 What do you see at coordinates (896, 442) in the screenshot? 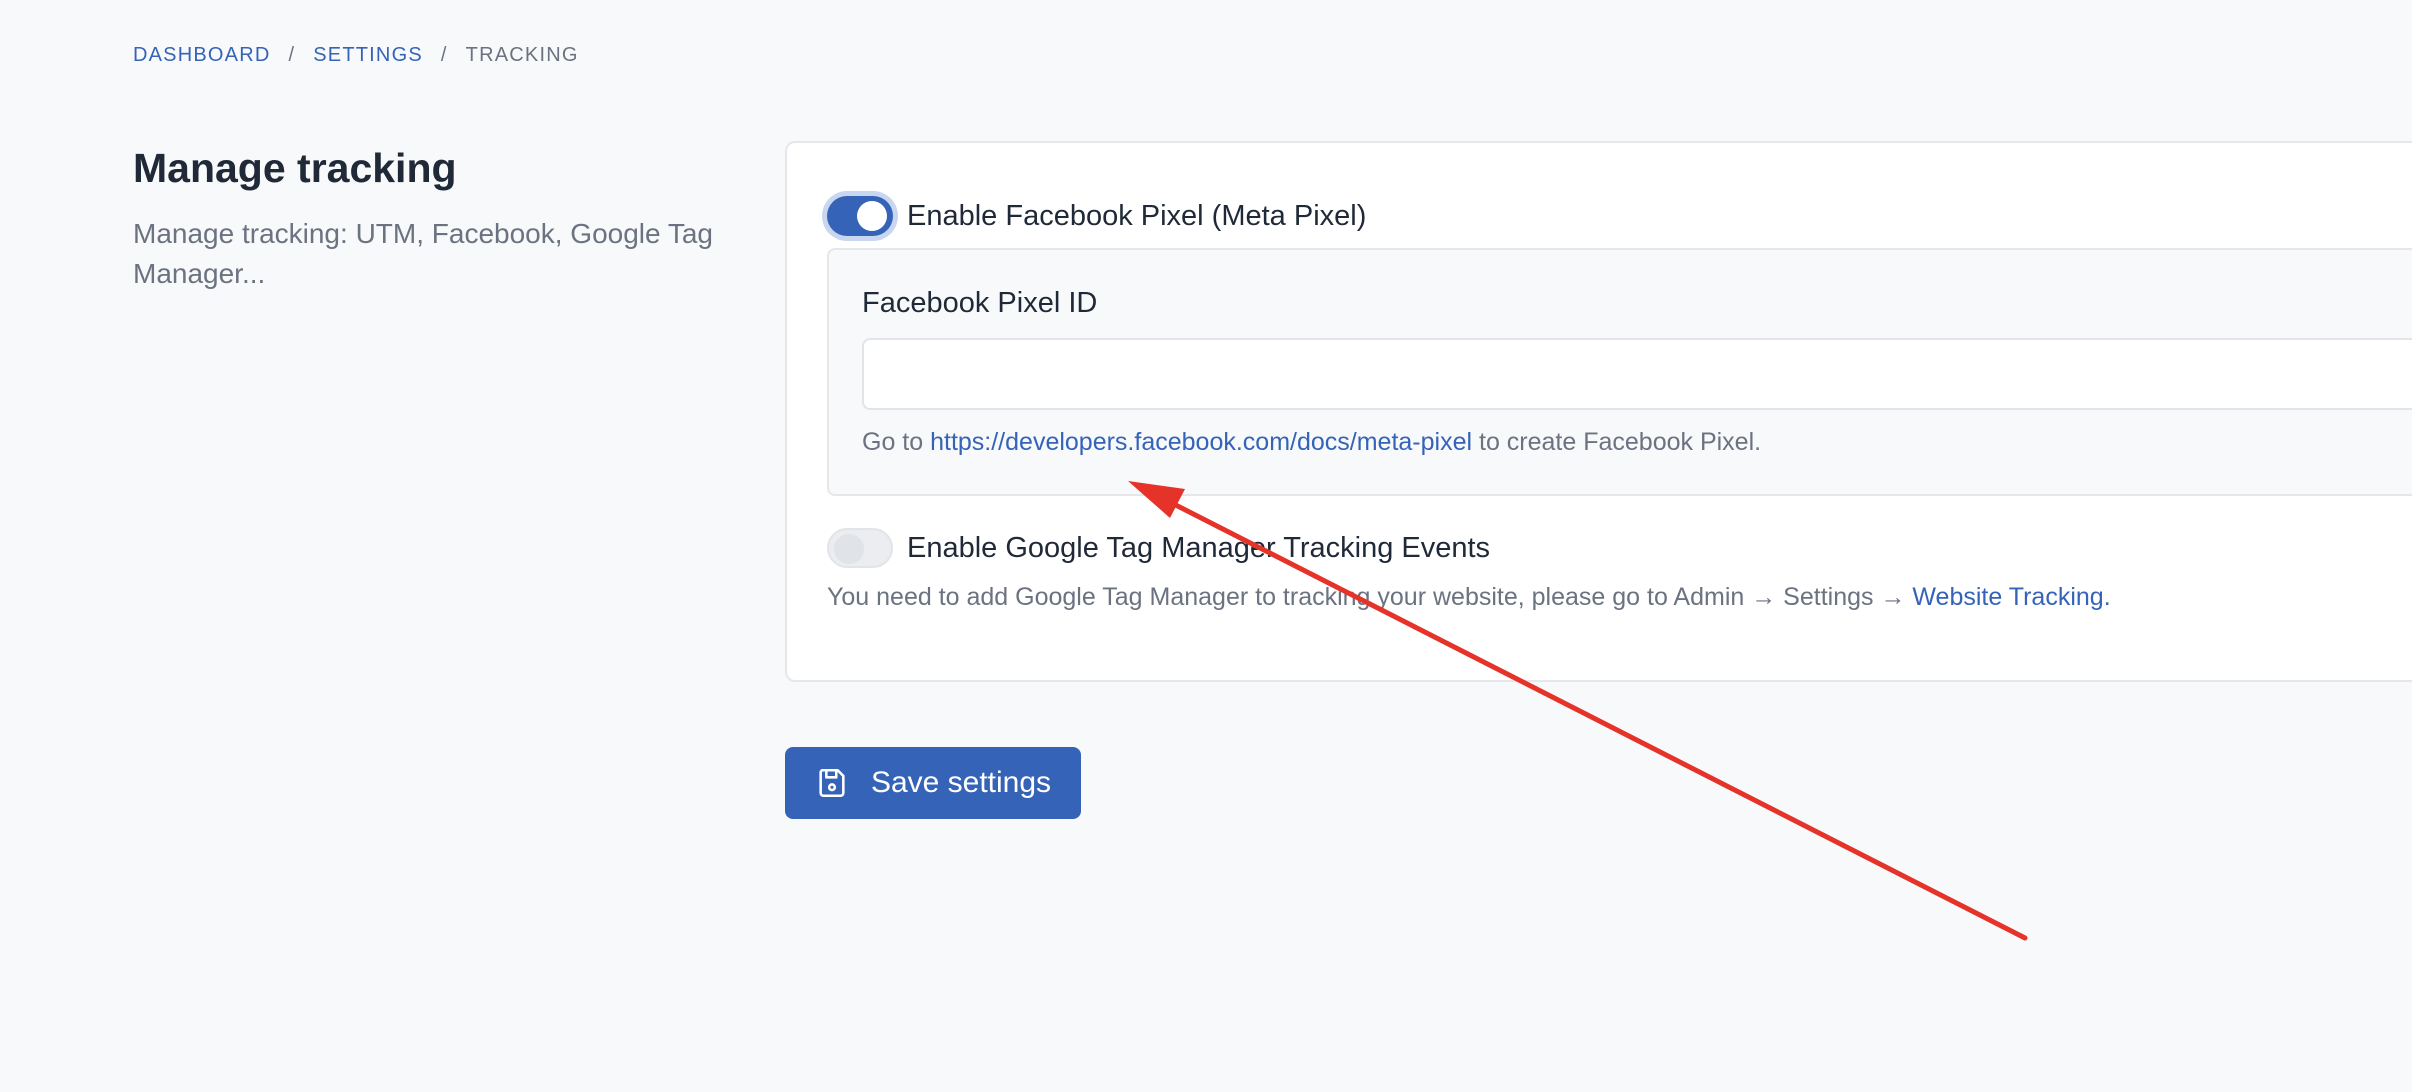
I see `facebook-help-prefix: Go to` at bounding box center [896, 442].